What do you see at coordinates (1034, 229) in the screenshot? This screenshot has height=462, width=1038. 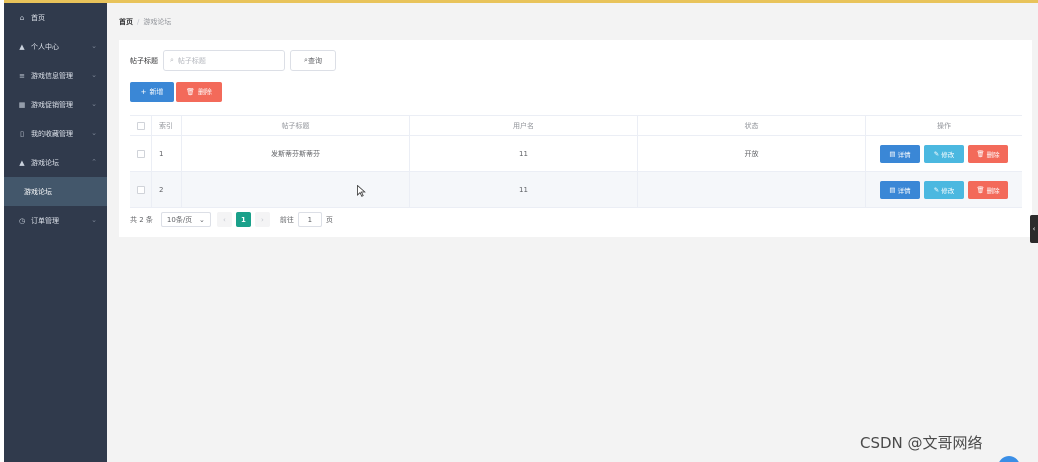 I see `collapse-tab: ‹` at bounding box center [1034, 229].